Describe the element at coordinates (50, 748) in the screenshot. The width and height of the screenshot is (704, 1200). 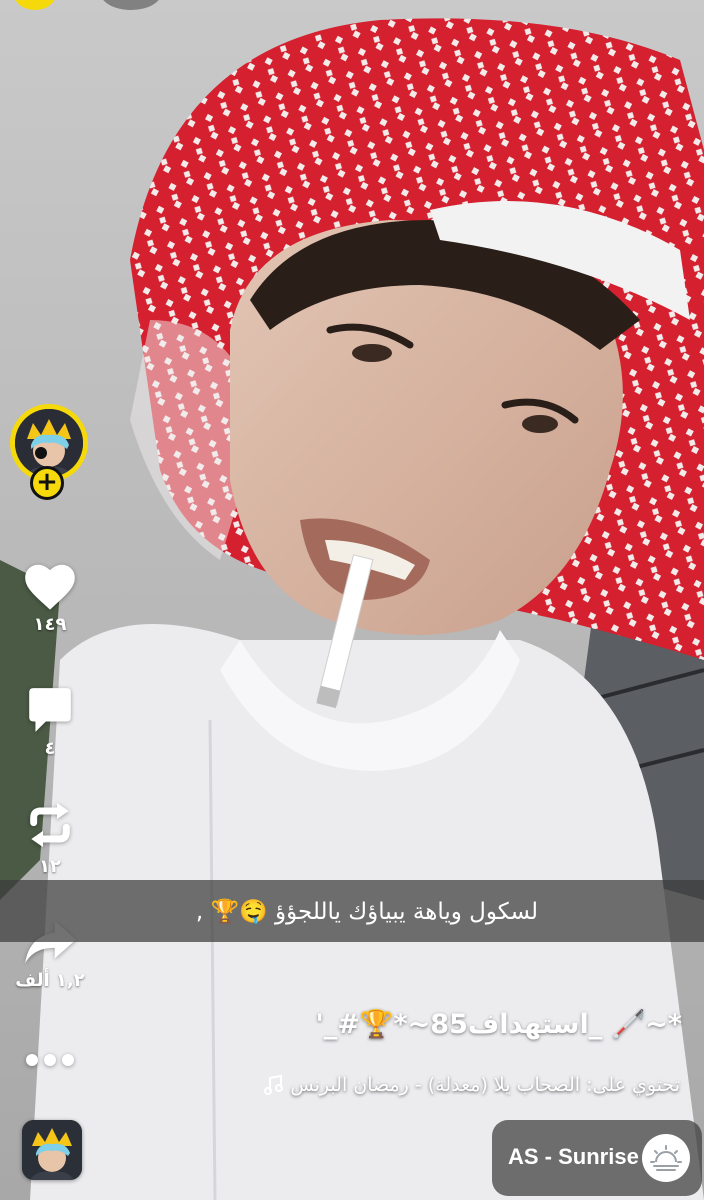
I see `comment-count: ٤` at that location.